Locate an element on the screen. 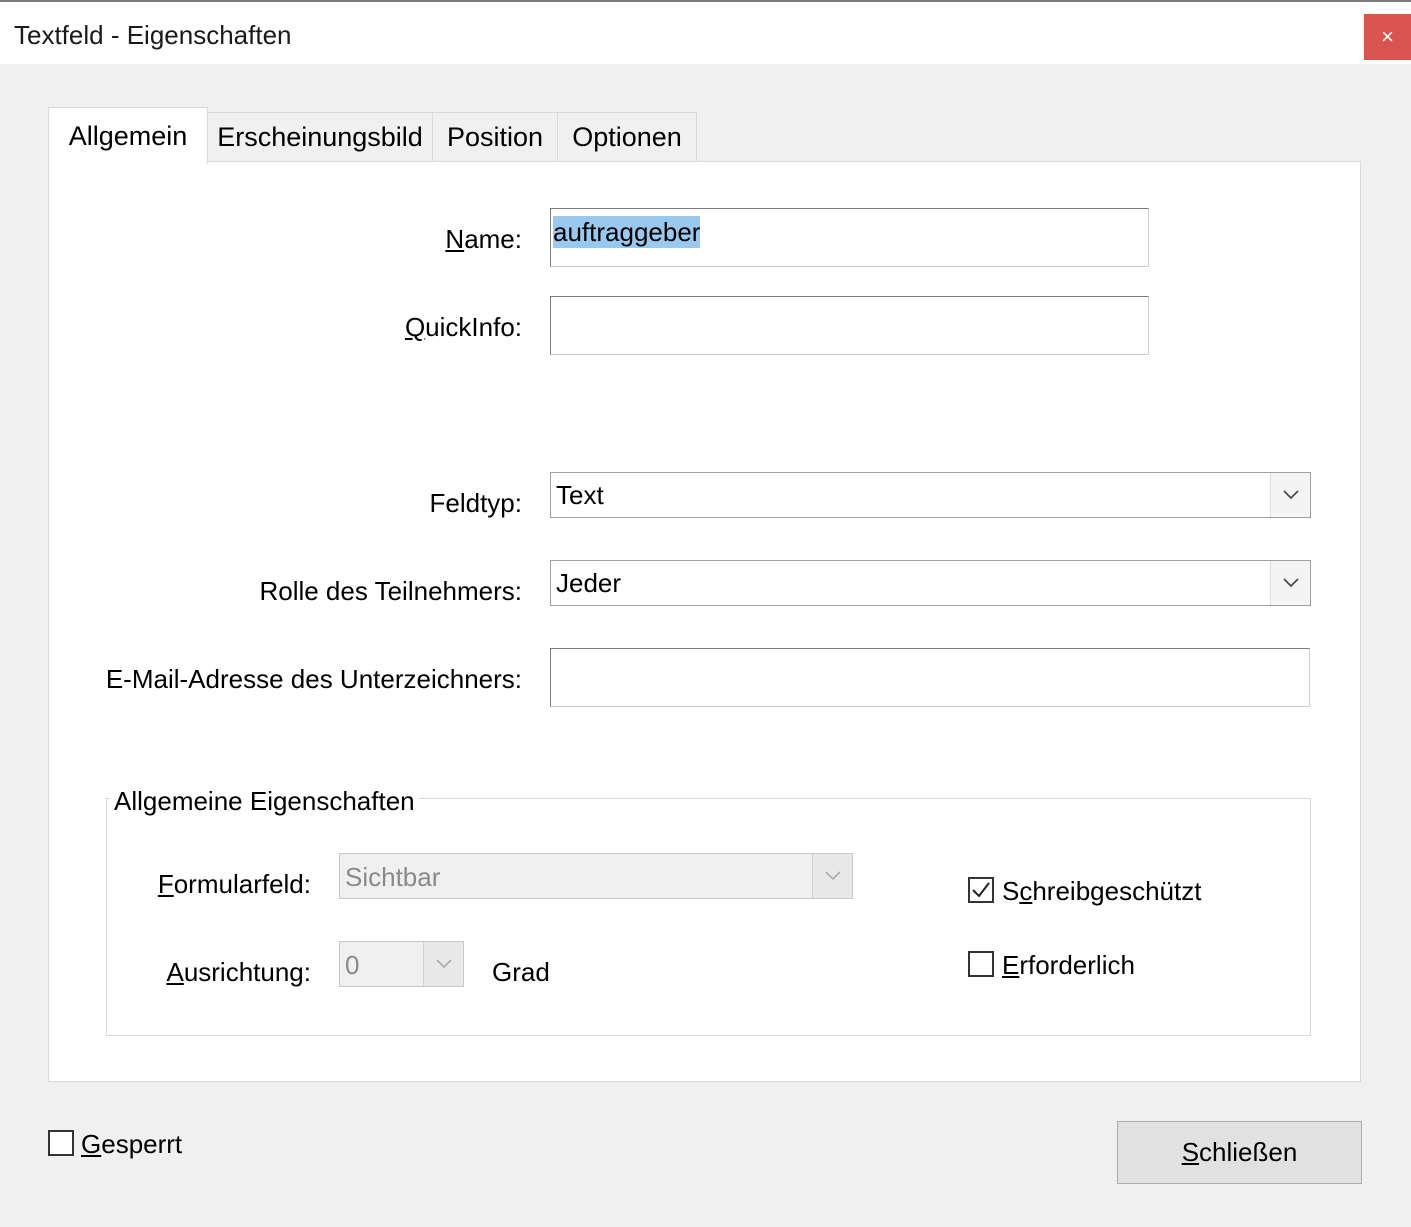 The width and height of the screenshot is (1411, 1227). tab-label: Position is located at coordinates (495, 137).